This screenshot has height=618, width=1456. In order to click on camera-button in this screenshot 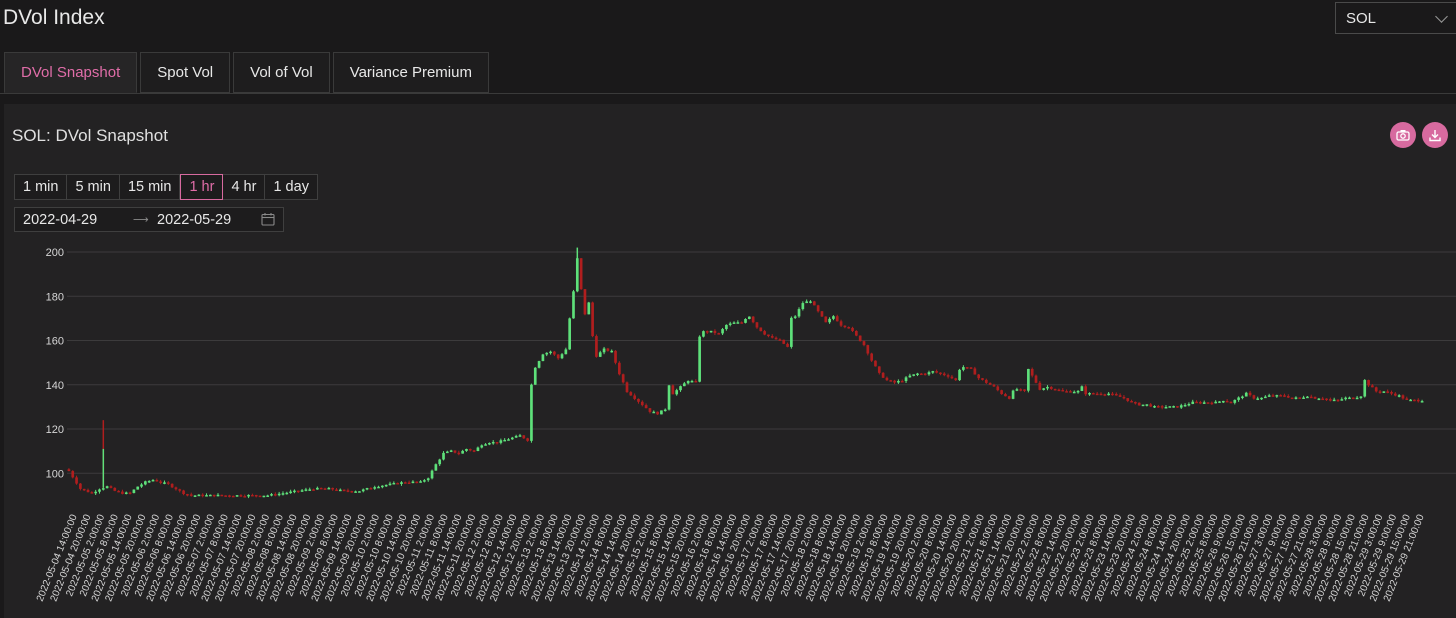, I will do `click(1403, 135)`.